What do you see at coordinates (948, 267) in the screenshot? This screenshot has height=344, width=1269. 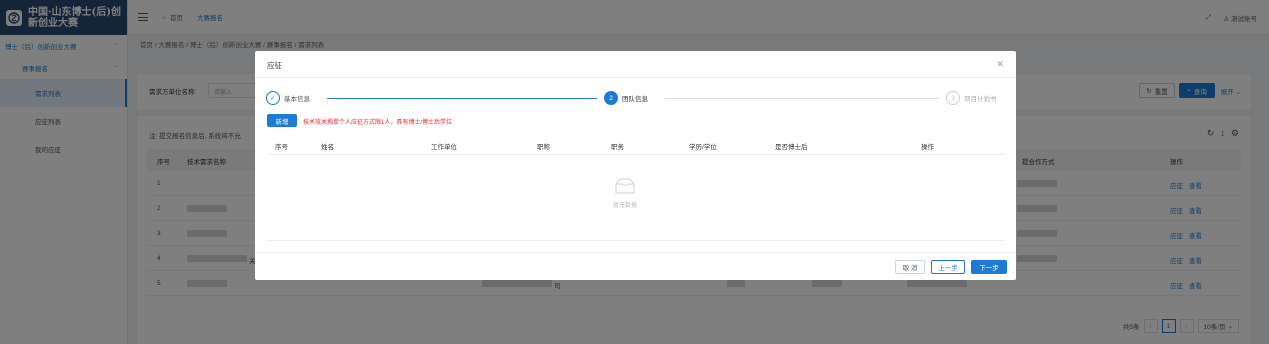 I see `previous-step-button: 上一步` at bounding box center [948, 267].